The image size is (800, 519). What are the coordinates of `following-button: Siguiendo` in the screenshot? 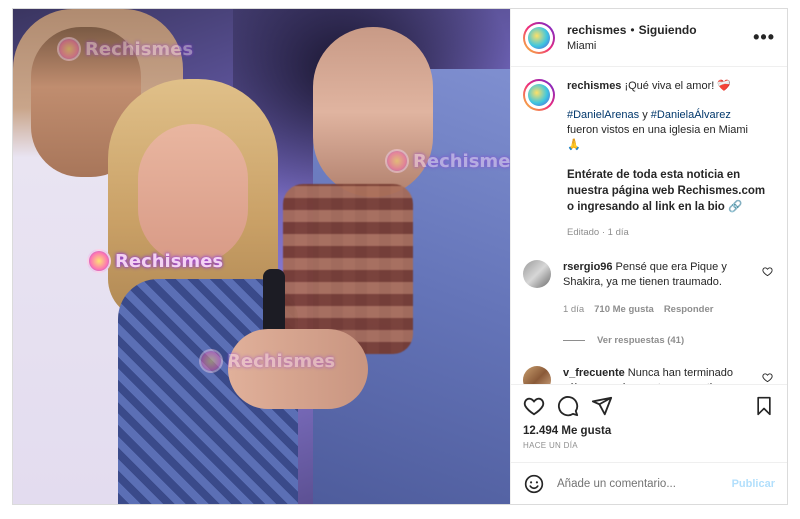 It's located at (668, 30).